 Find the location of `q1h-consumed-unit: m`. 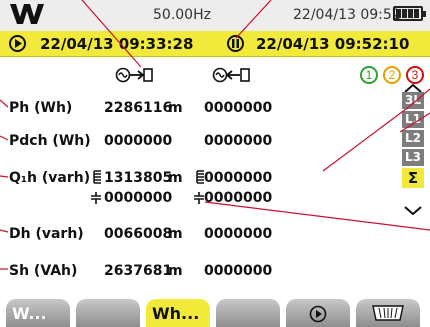

q1h-consumed-unit: m is located at coordinates (175, 178).